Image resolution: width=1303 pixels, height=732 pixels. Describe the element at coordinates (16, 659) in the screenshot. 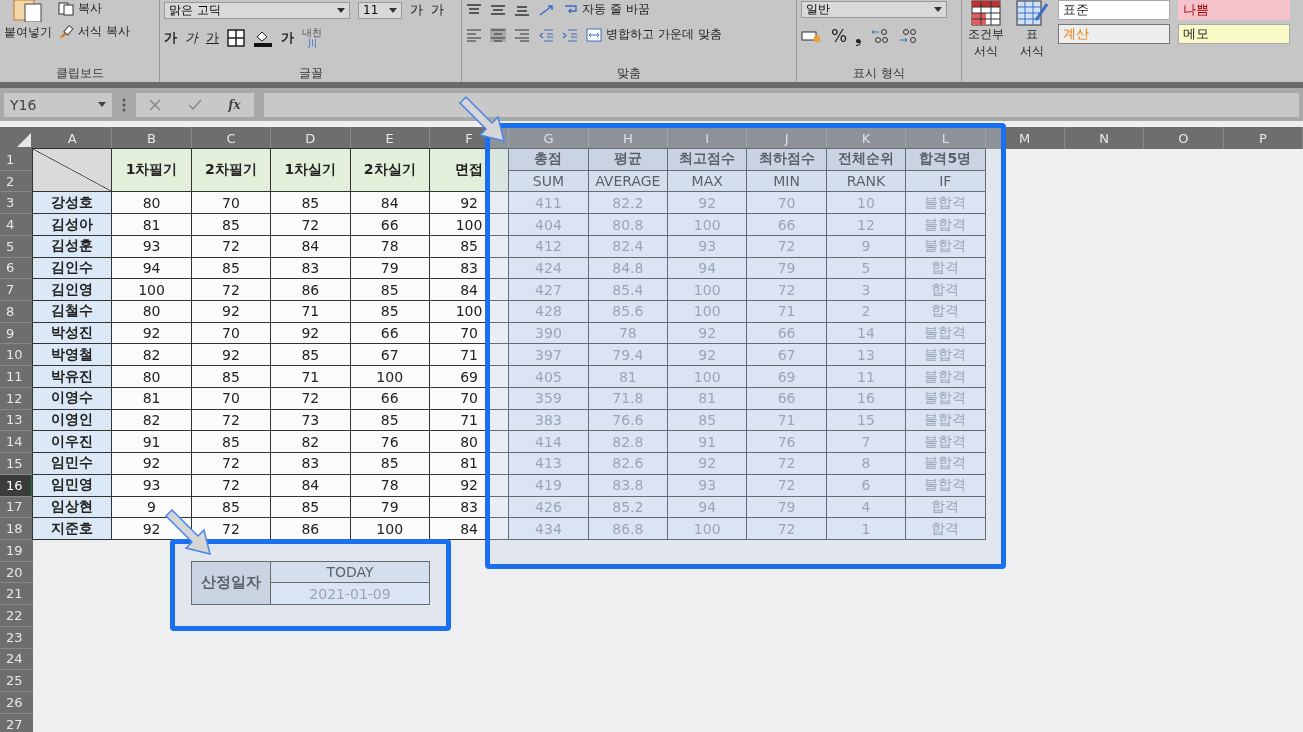

I see `row-header: 24` at that location.